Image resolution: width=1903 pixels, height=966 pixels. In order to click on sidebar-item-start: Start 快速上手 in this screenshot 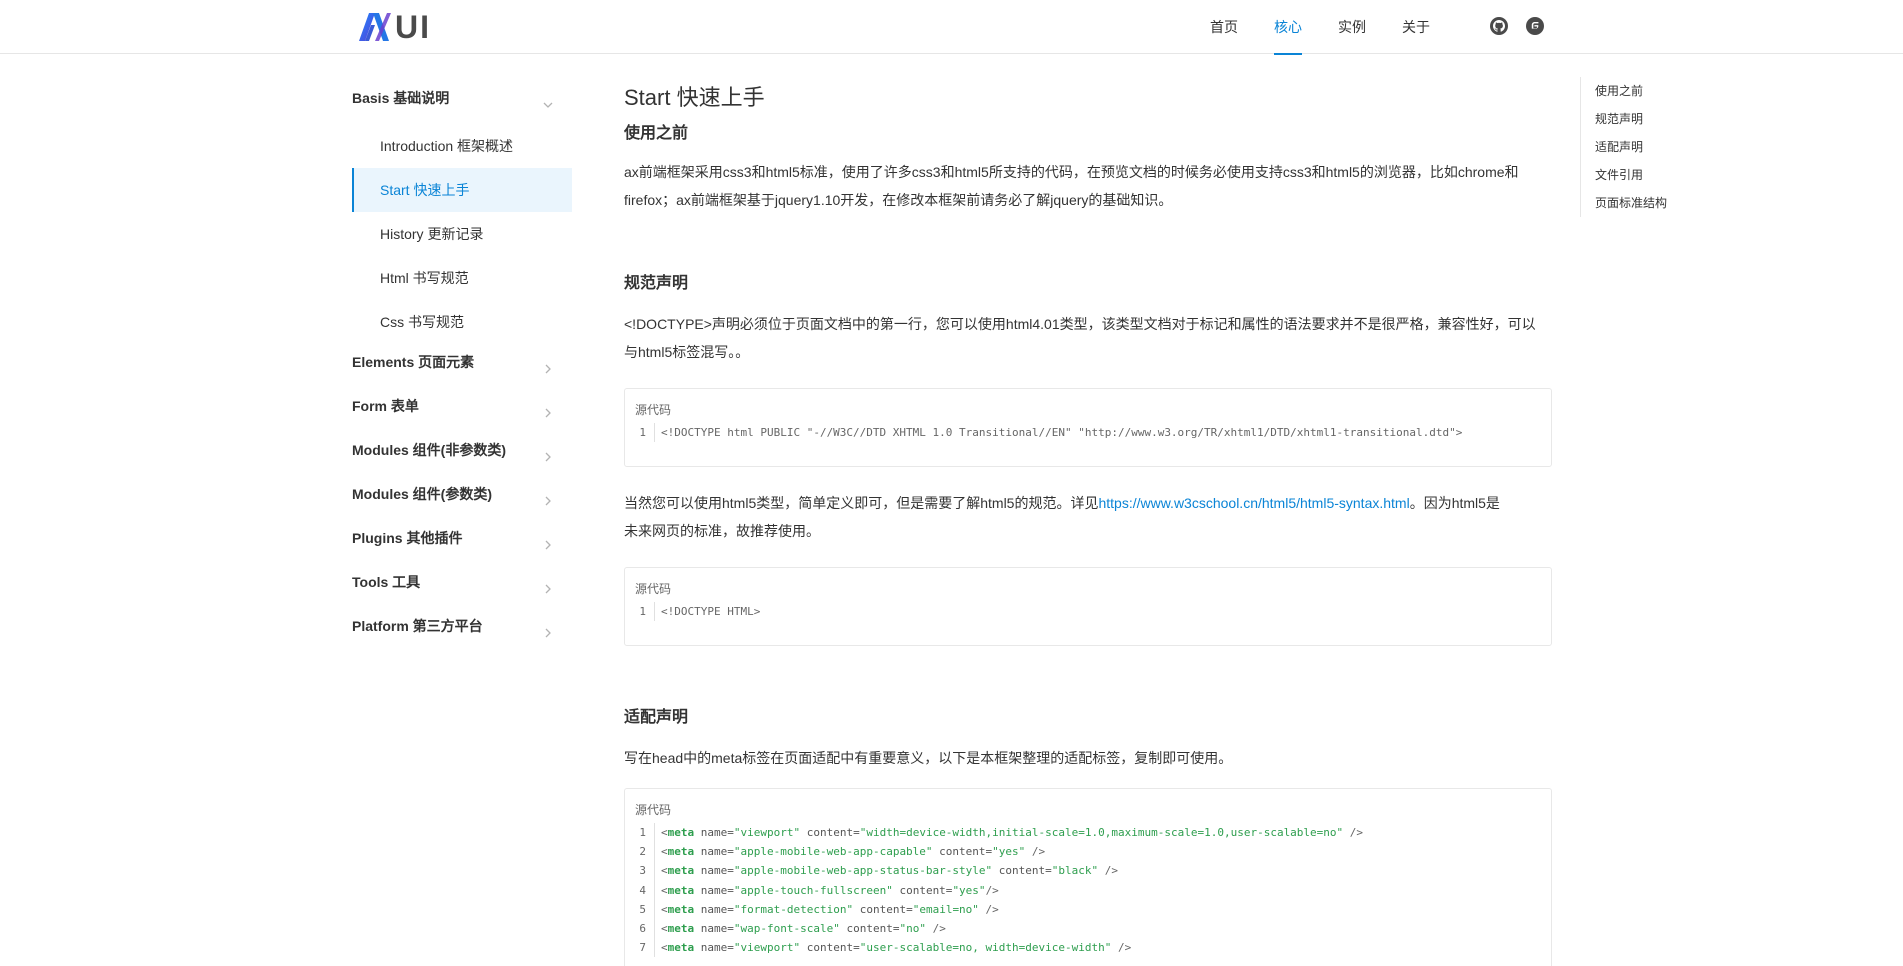, I will do `click(462, 190)`.